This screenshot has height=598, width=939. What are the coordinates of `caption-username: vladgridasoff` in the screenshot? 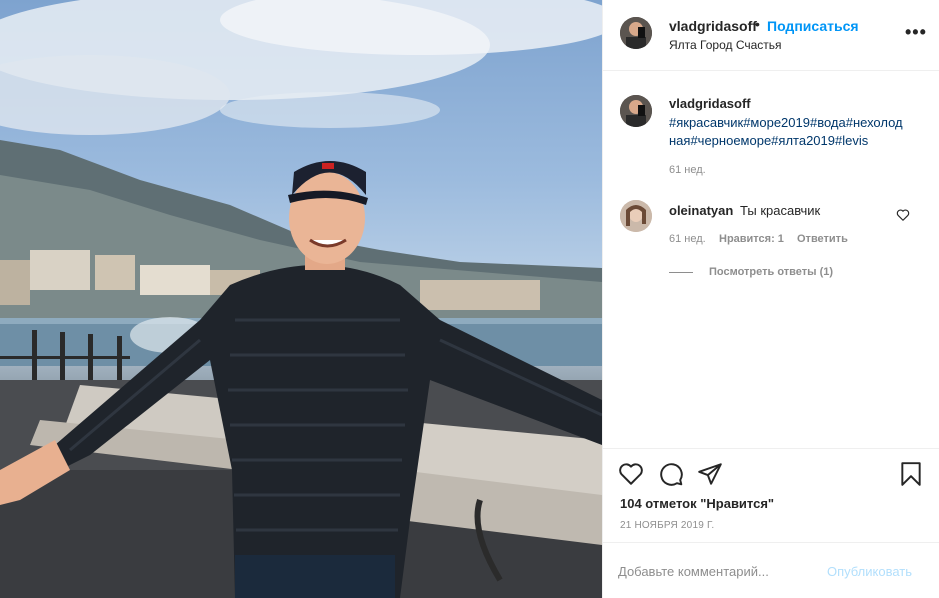 It's located at (710, 103).